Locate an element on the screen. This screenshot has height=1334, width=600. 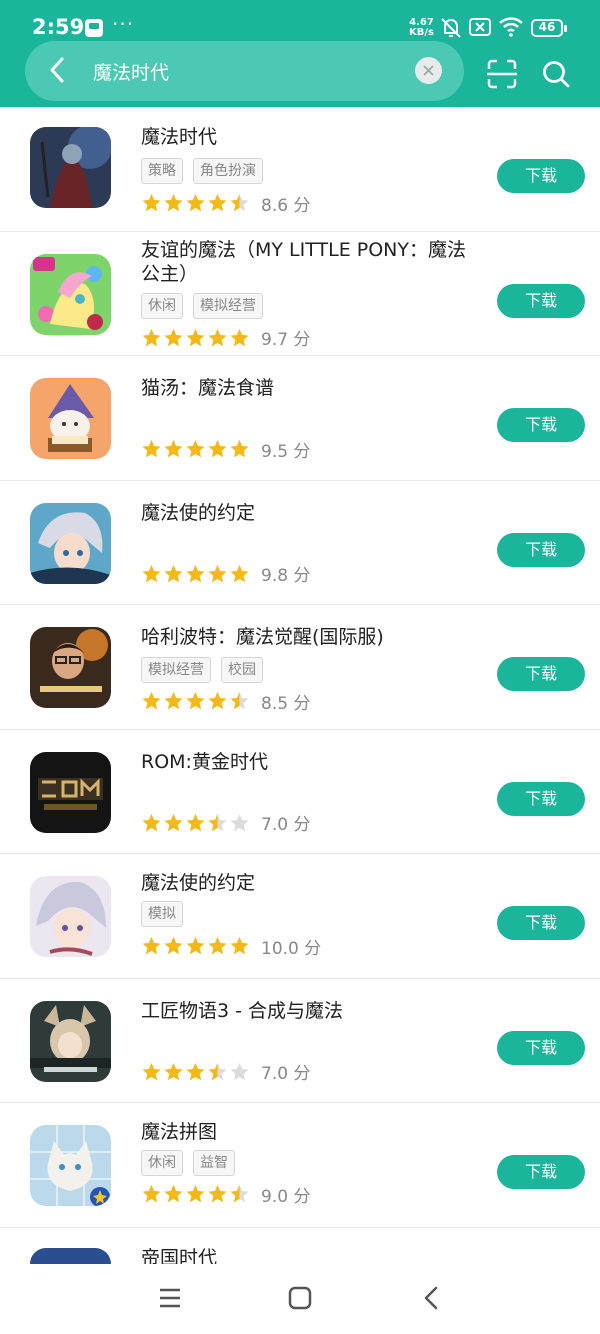
tag: 策略 is located at coordinates (162, 171).